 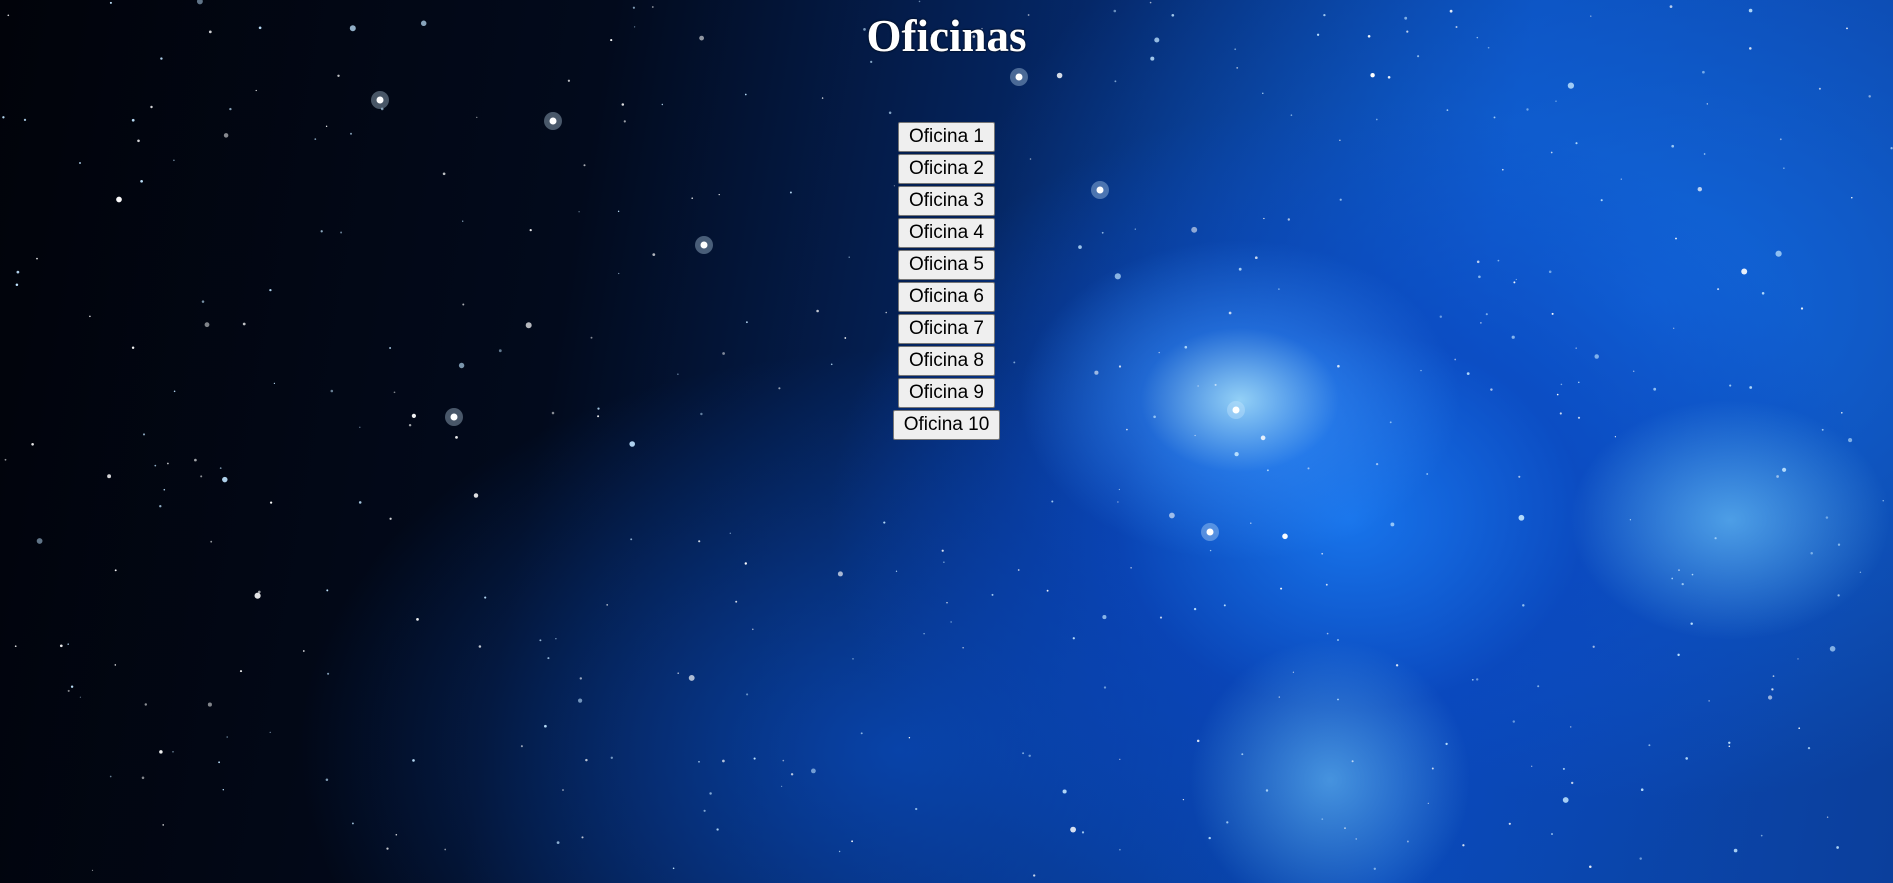 I want to click on office-button-5: Oficina 5, so click(x=946, y=265).